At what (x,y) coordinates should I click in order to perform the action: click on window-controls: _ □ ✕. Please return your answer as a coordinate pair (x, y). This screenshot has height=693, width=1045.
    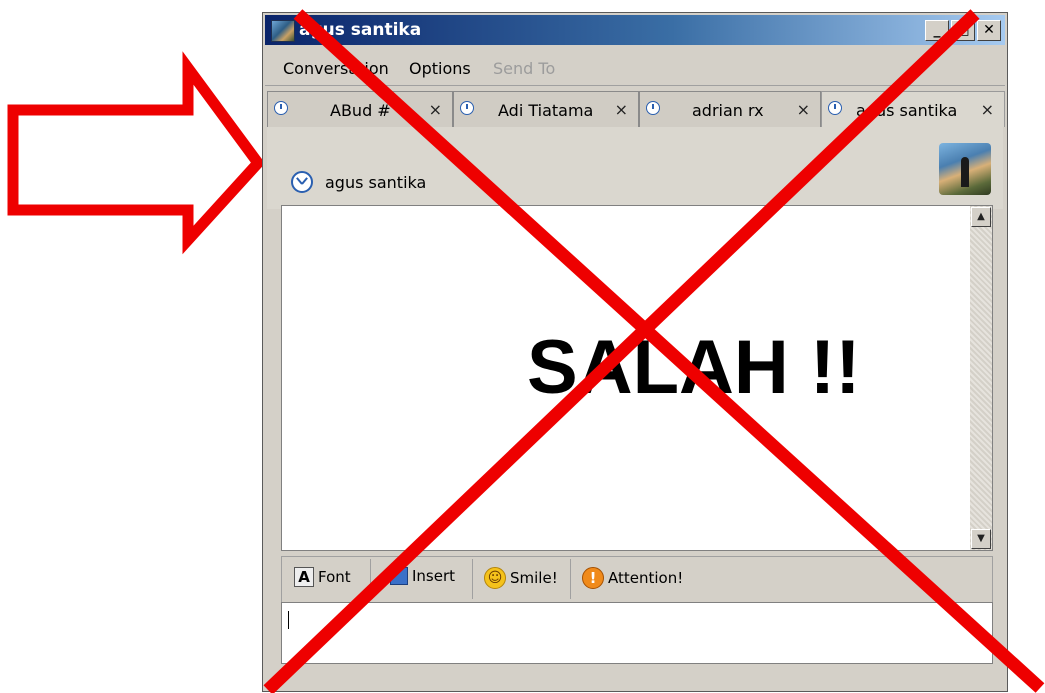
    Looking at the image, I should click on (963, 30).